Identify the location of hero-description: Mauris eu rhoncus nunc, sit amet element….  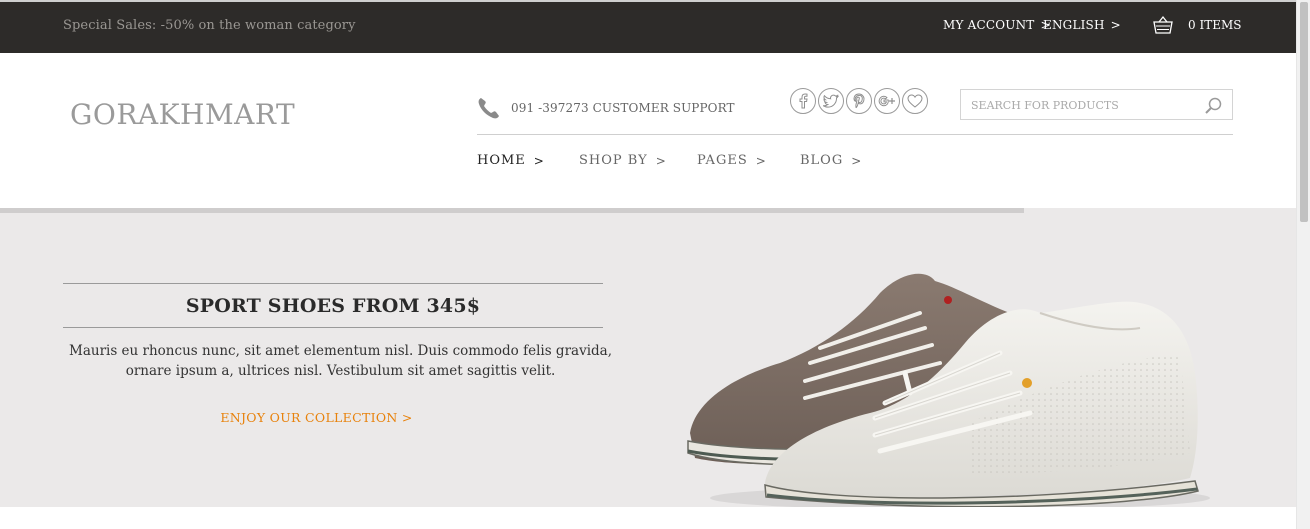
(340, 361).